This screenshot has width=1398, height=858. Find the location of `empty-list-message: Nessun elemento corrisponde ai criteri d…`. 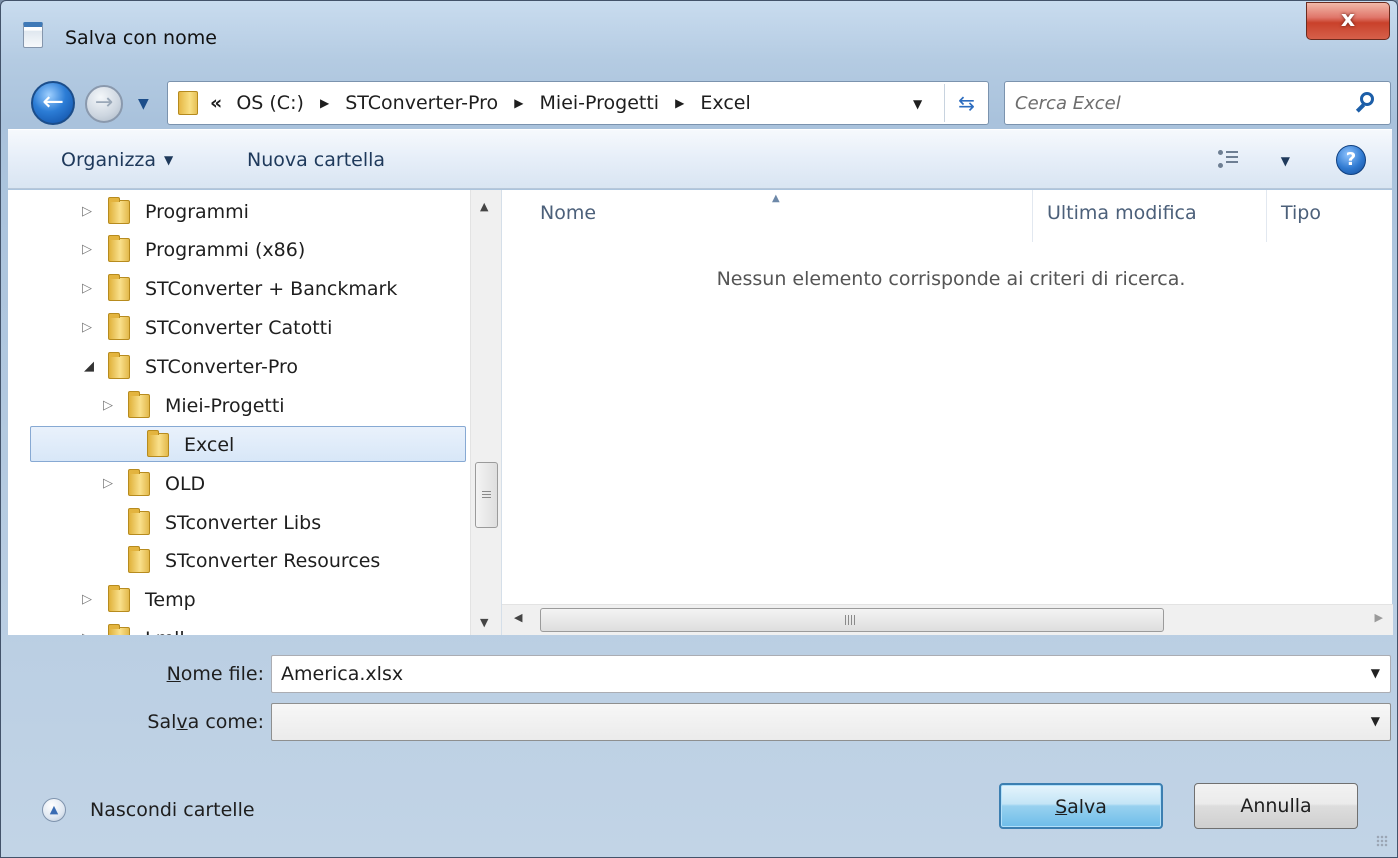

empty-list-message: Nessun elemento corrisponde ai criteri d… is located at coordinates (951, 279).